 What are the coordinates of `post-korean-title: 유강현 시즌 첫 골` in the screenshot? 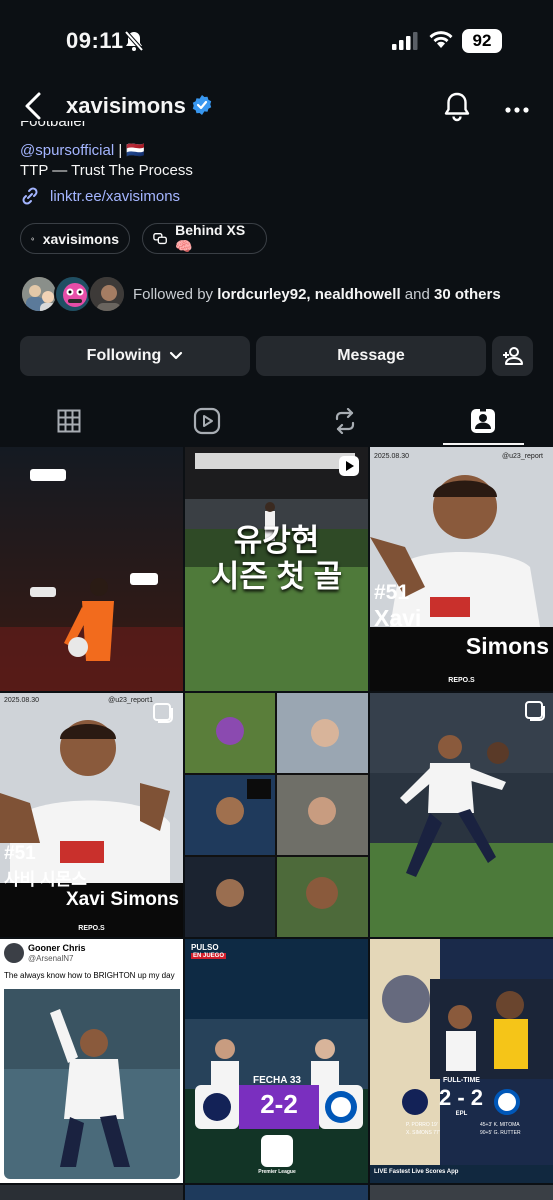 It's located at (276, 558).